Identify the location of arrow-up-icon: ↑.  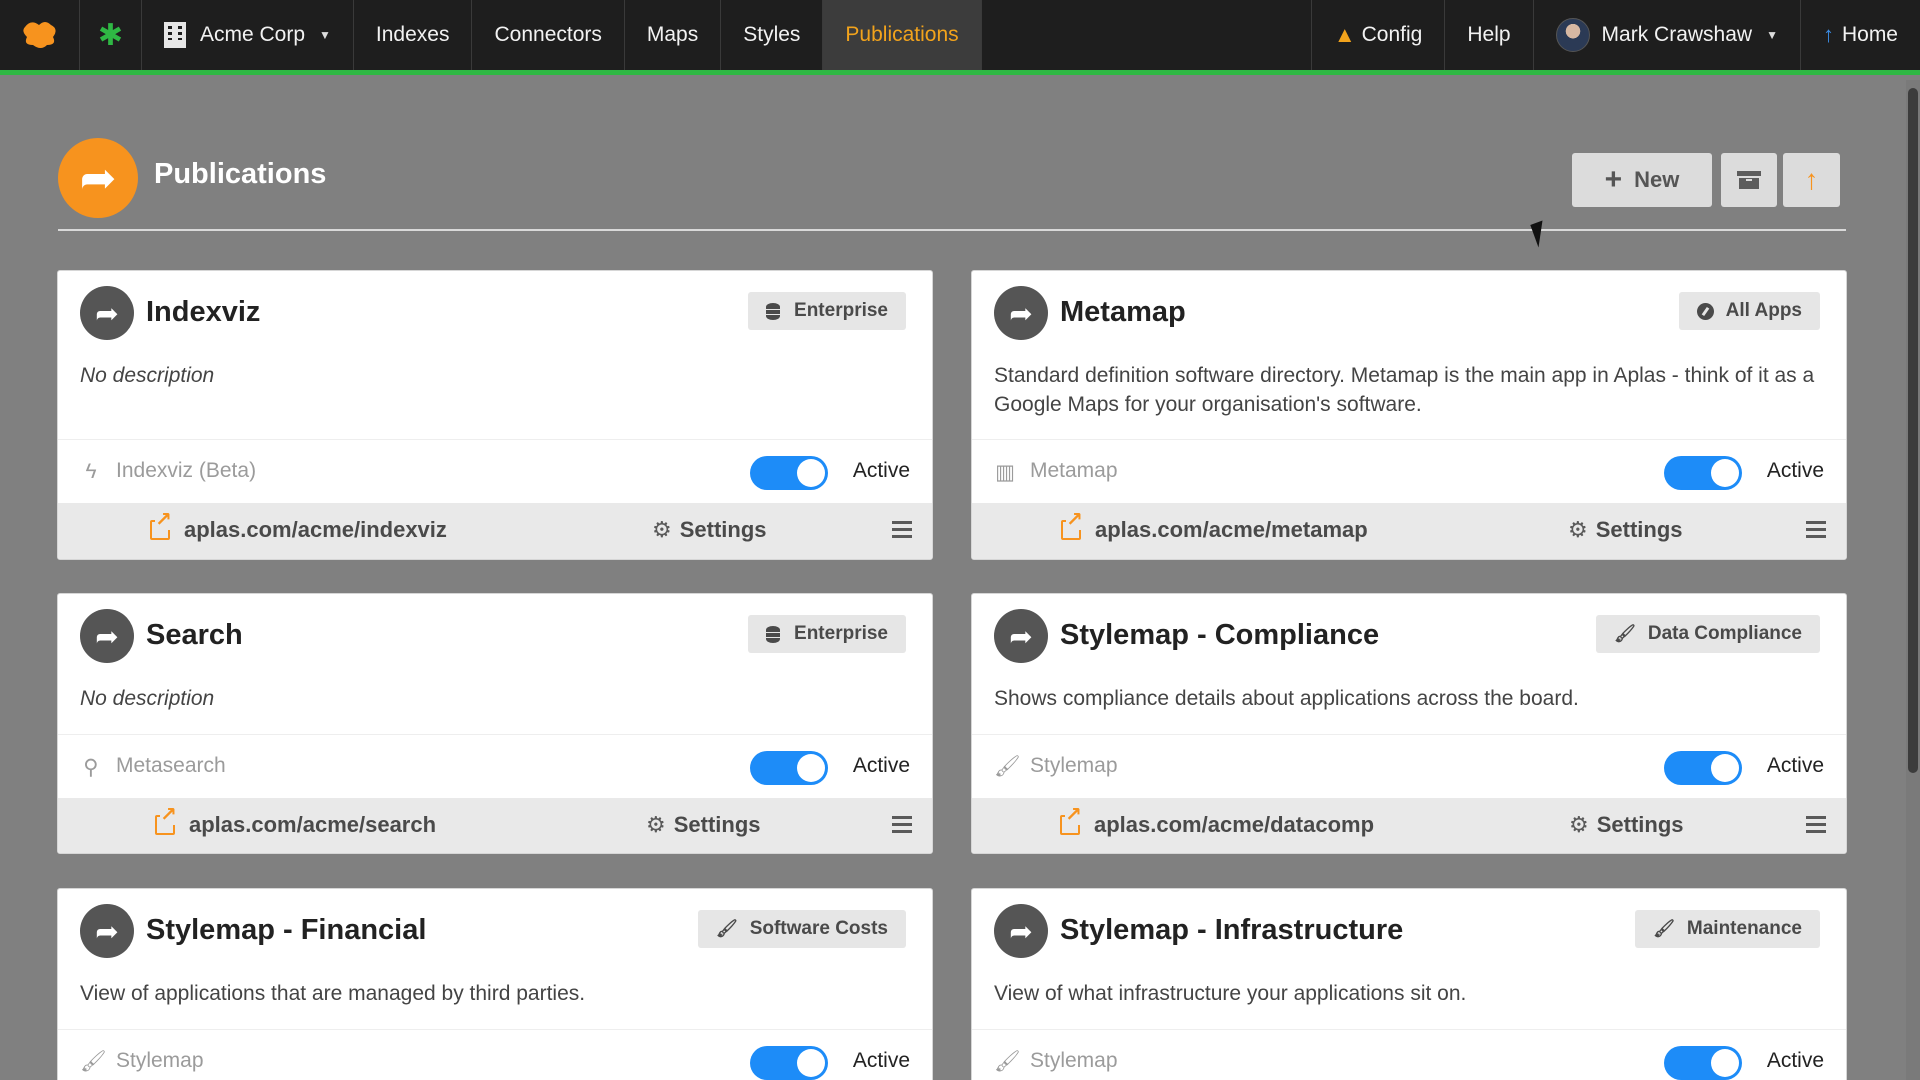
(1811, 179).